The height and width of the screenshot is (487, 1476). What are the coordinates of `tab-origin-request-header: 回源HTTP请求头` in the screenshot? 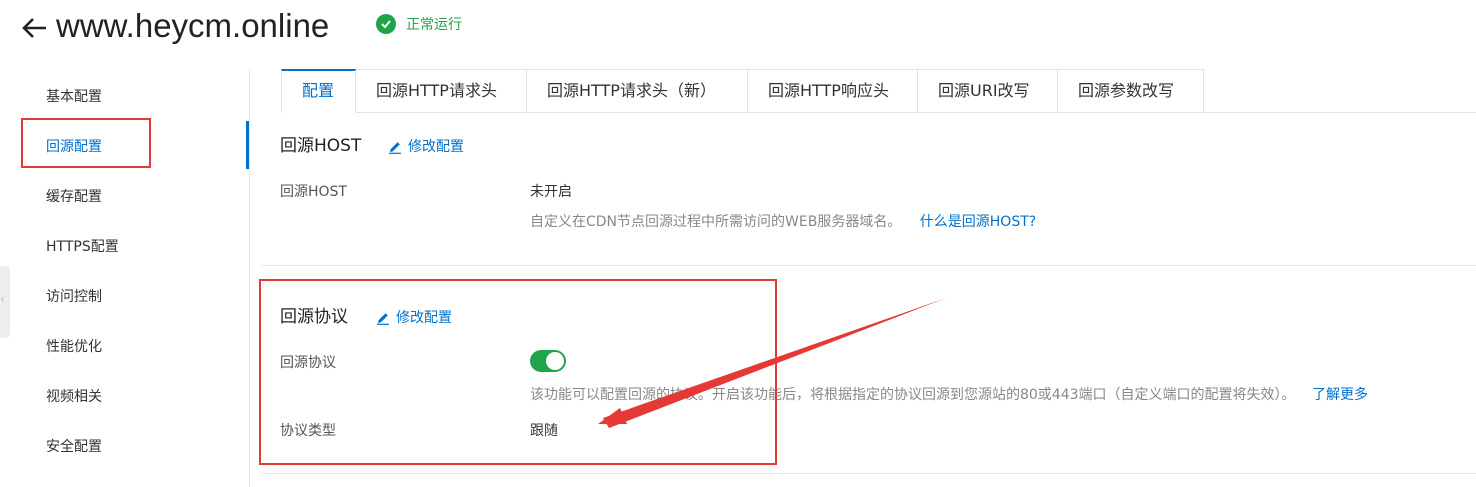 It's located at (441, 91).